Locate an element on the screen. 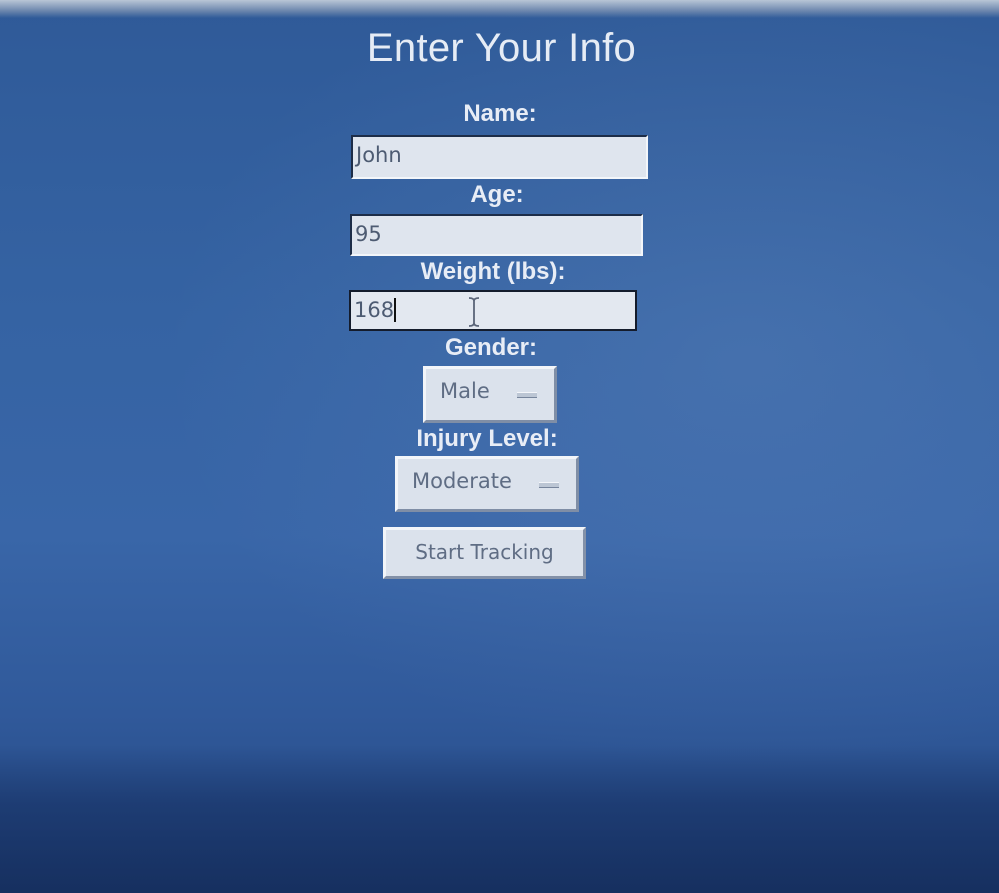  name-input-value: John is located at coordinates (379, 155).